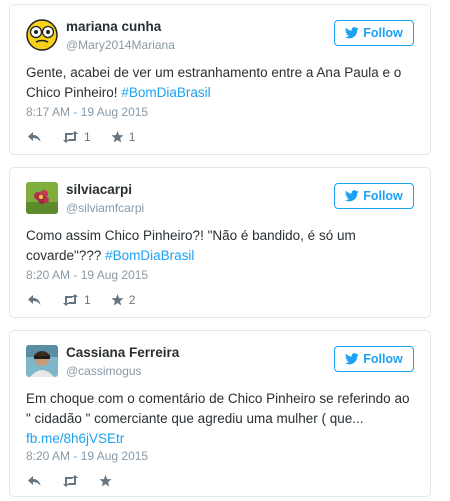  I want to click on tweet-actions, so click(79, 481).